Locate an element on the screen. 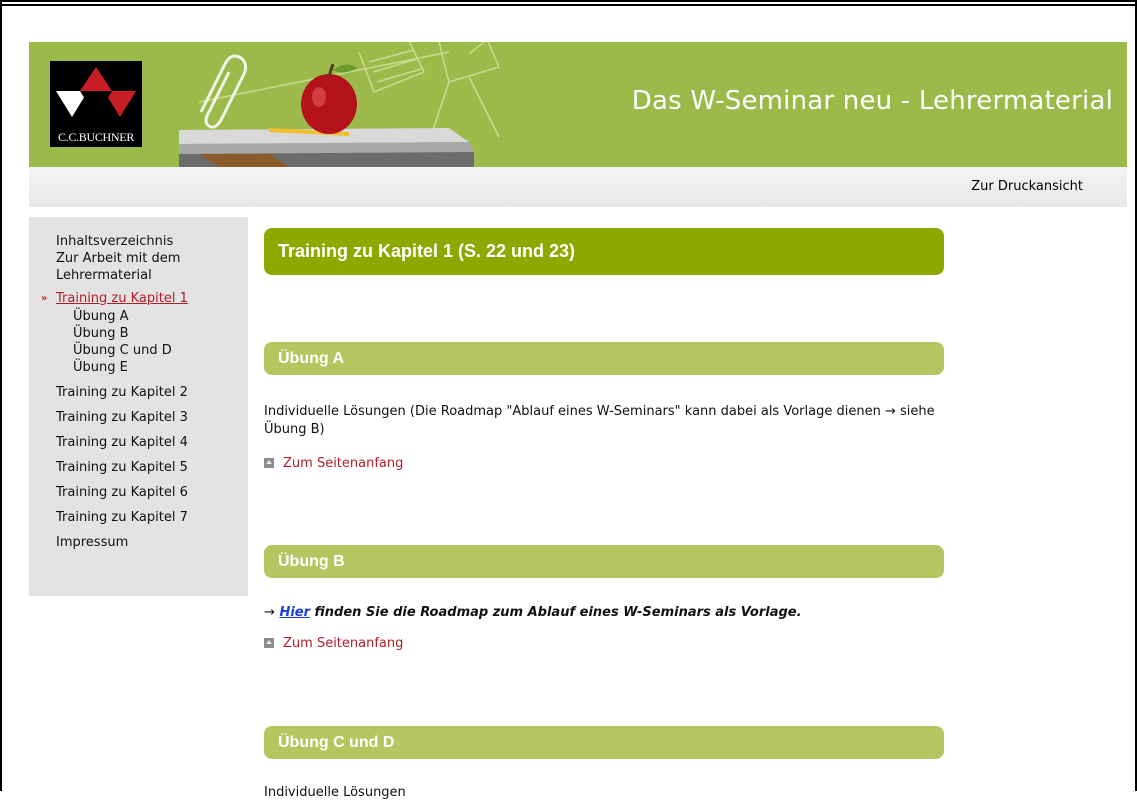 The width and height of the screenshot is (1137, 802). apple-icon is located at coordinates (329, 98).